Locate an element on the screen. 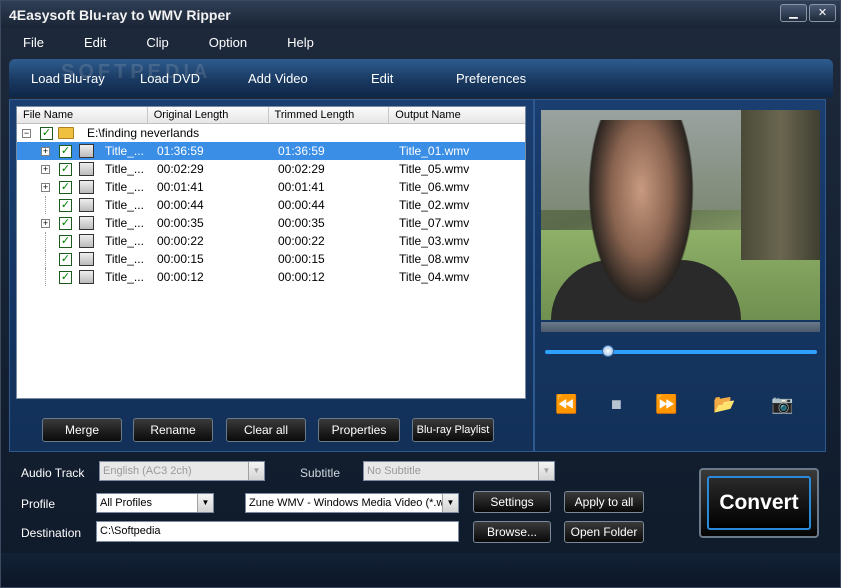  fast-forward-icon: ⏩ is located at coordinates (666, 404).